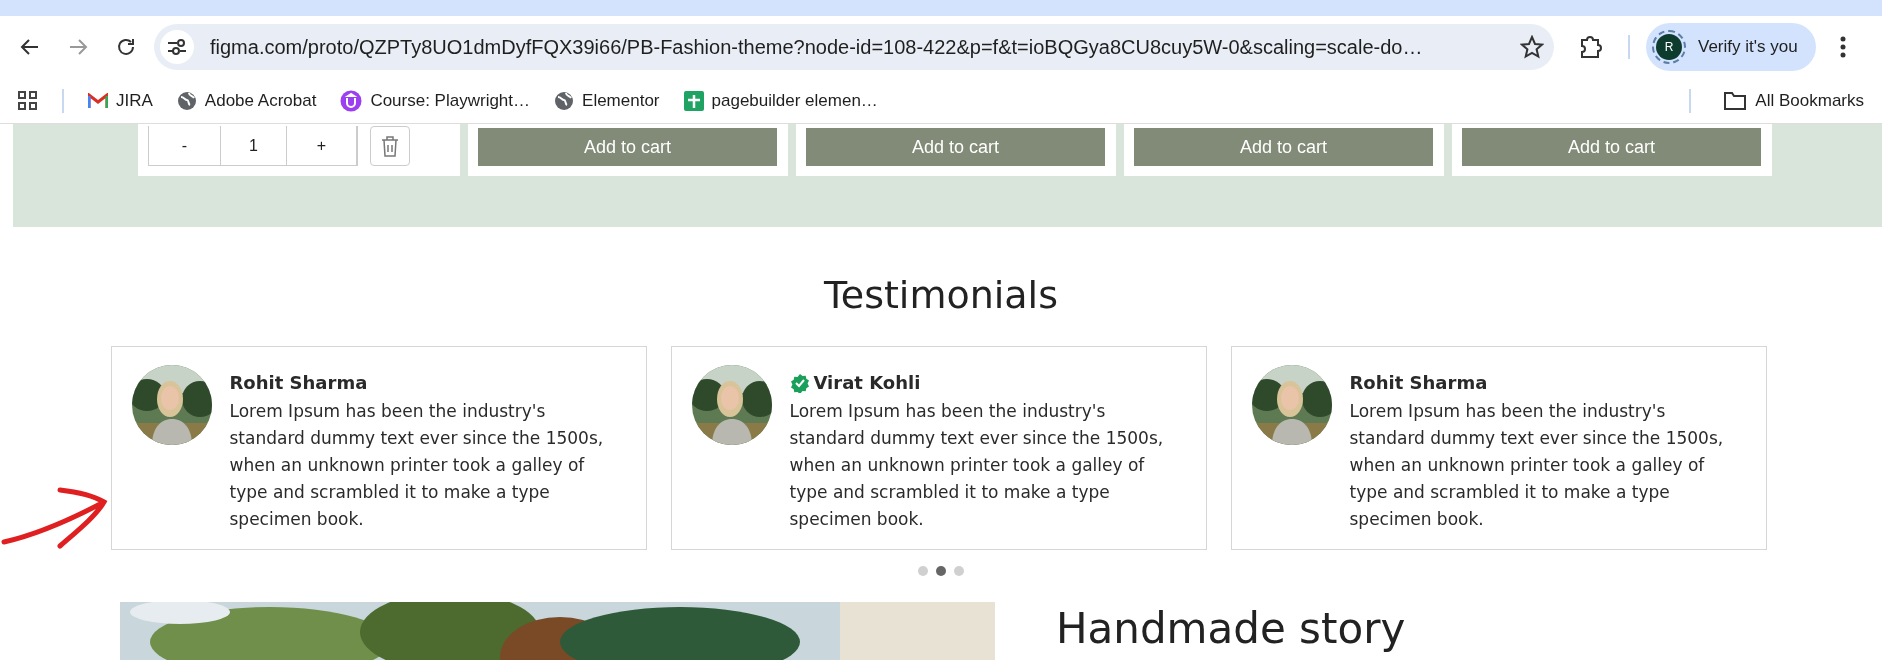 The height and width of the screenshot is (660, 1882). Describe the element at coordinates (98, 100) in the screenshot. I see `mail-icon` at that location.